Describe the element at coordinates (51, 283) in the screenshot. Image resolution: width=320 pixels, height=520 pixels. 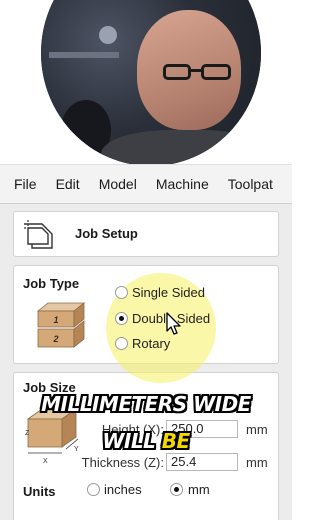
I see `job-type-label: Job Type` at that location.